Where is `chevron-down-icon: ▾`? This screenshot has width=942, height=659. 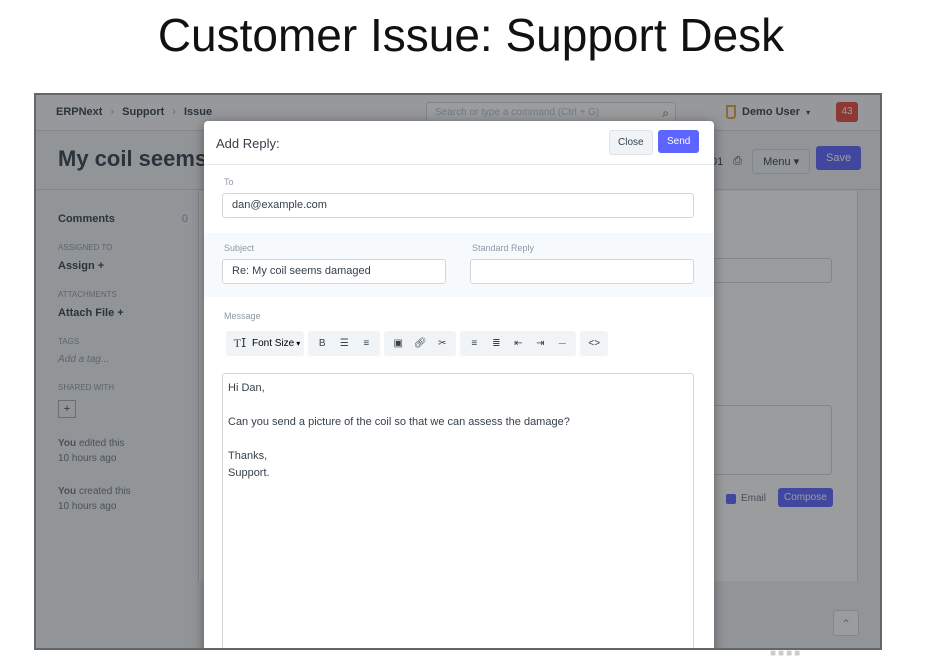
chevron-down-icon: ▾ is located at coordinates (298, 343).